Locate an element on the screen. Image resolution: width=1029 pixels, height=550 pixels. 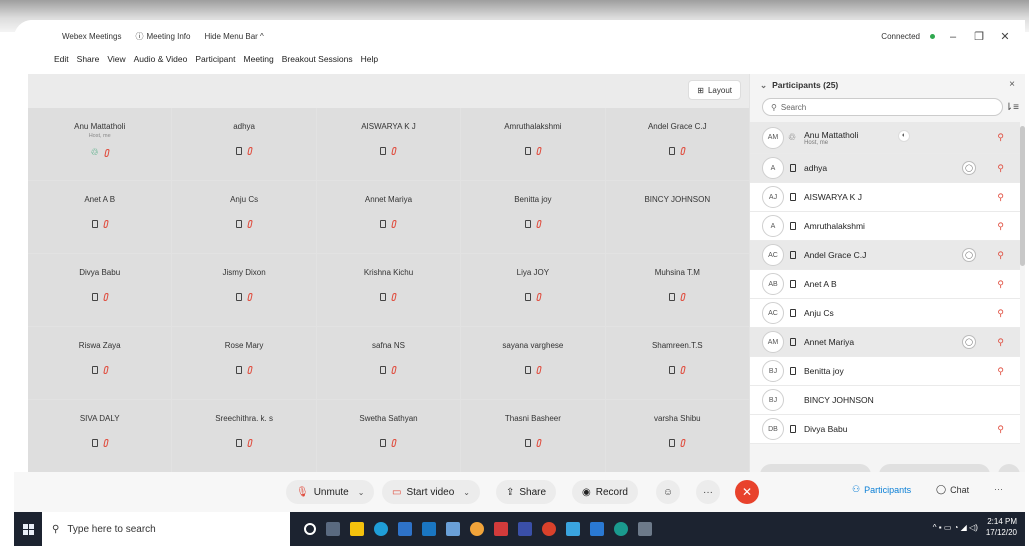
media-icon is located at coordinates (501, 529).